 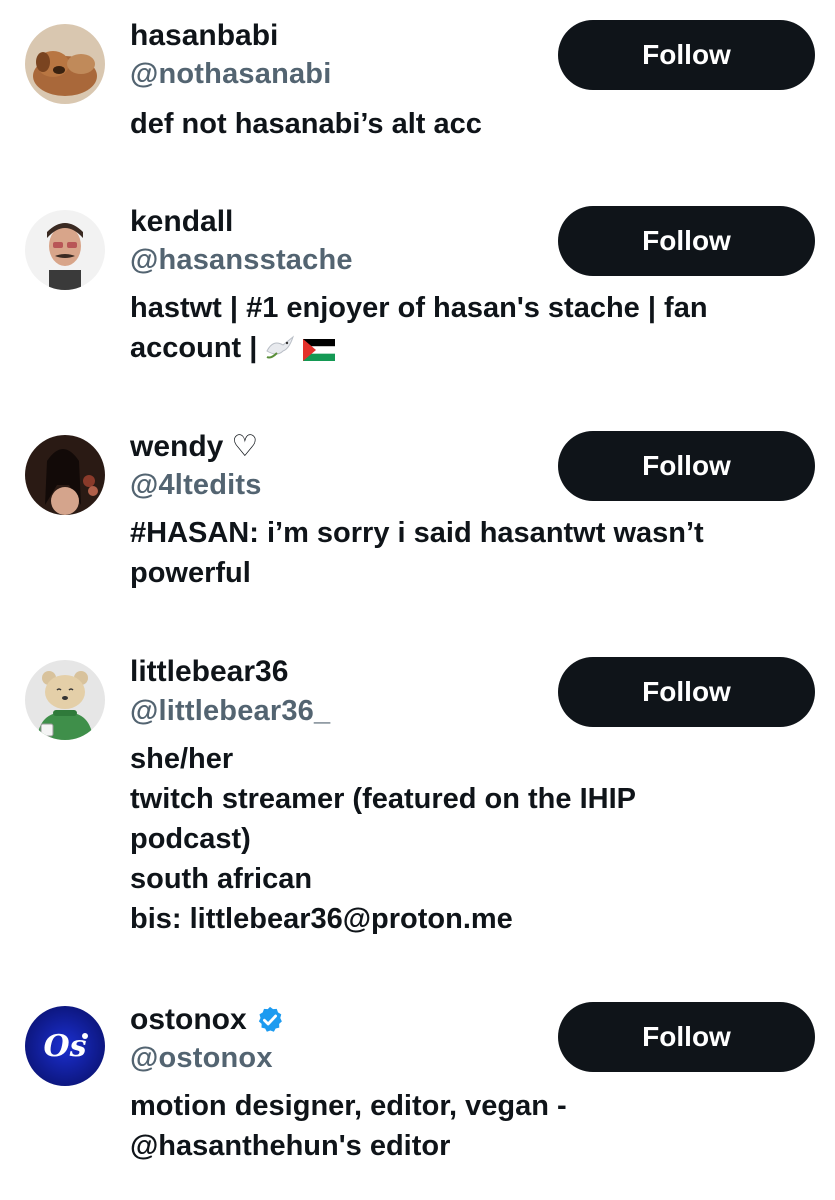 I want to click on bio-line: podcast), so click(x=190, y=839).